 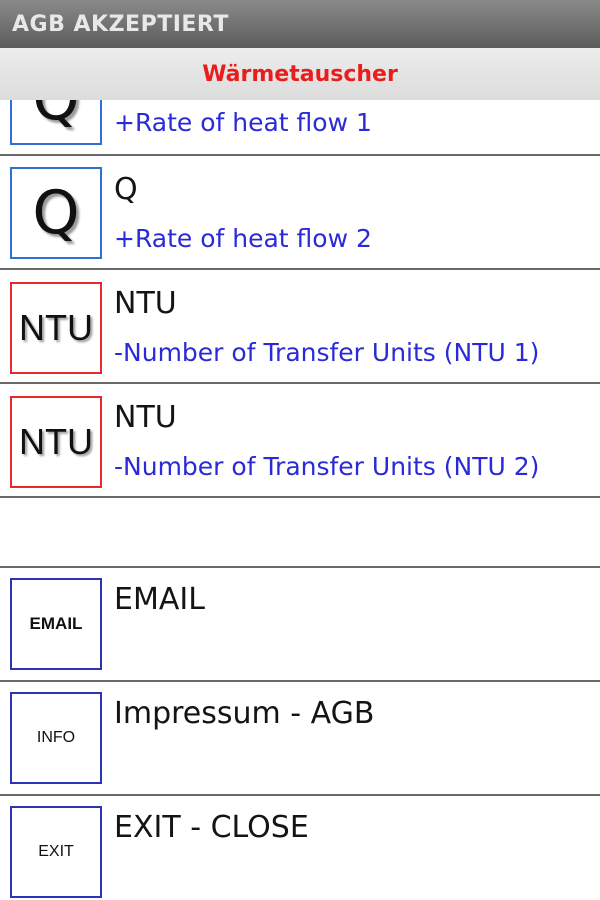 I want to click on list-item-heat-flow-1: Q +Rate of heat flow 1, so click(x=300, y=128).